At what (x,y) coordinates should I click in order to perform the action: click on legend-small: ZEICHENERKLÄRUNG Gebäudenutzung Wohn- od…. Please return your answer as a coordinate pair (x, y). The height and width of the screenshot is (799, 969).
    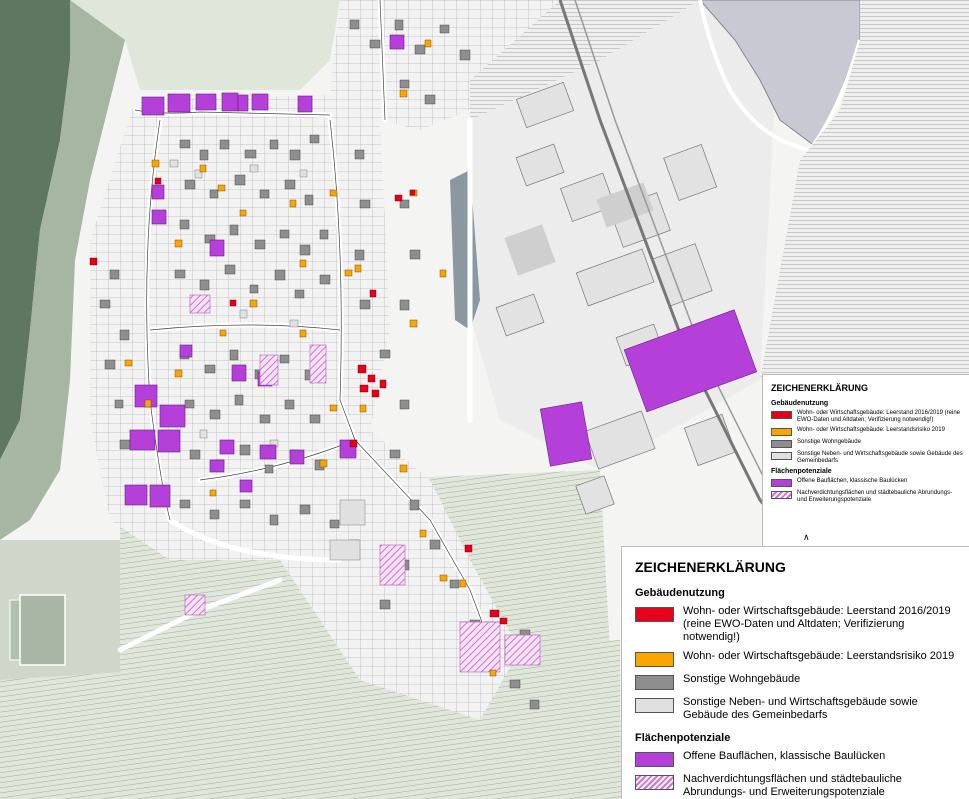
    Looking at the image, I should click on (865, 461).